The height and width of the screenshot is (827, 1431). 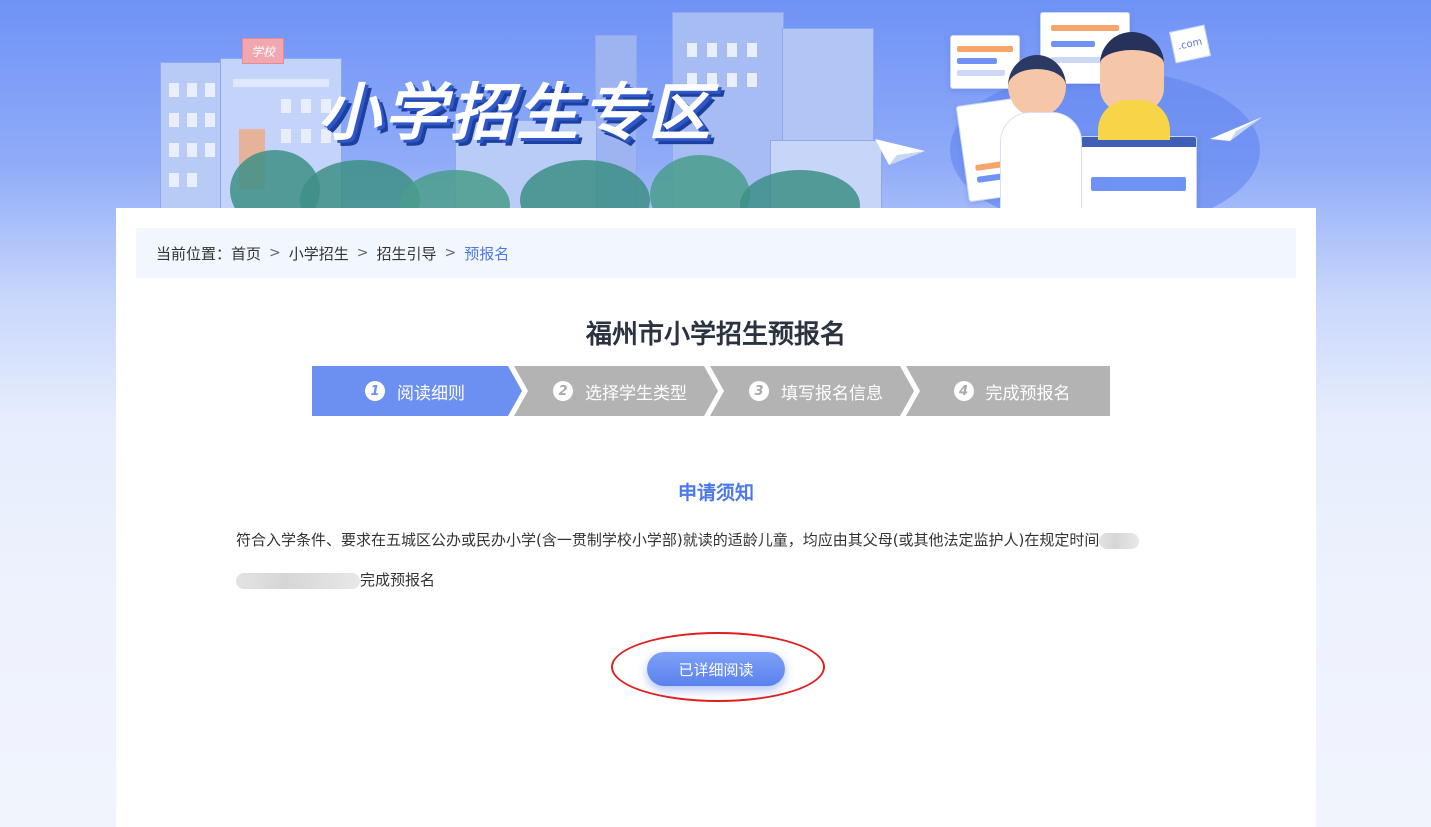 I want to click on step-label: 填写报名信息, so click(x=832, y=393).